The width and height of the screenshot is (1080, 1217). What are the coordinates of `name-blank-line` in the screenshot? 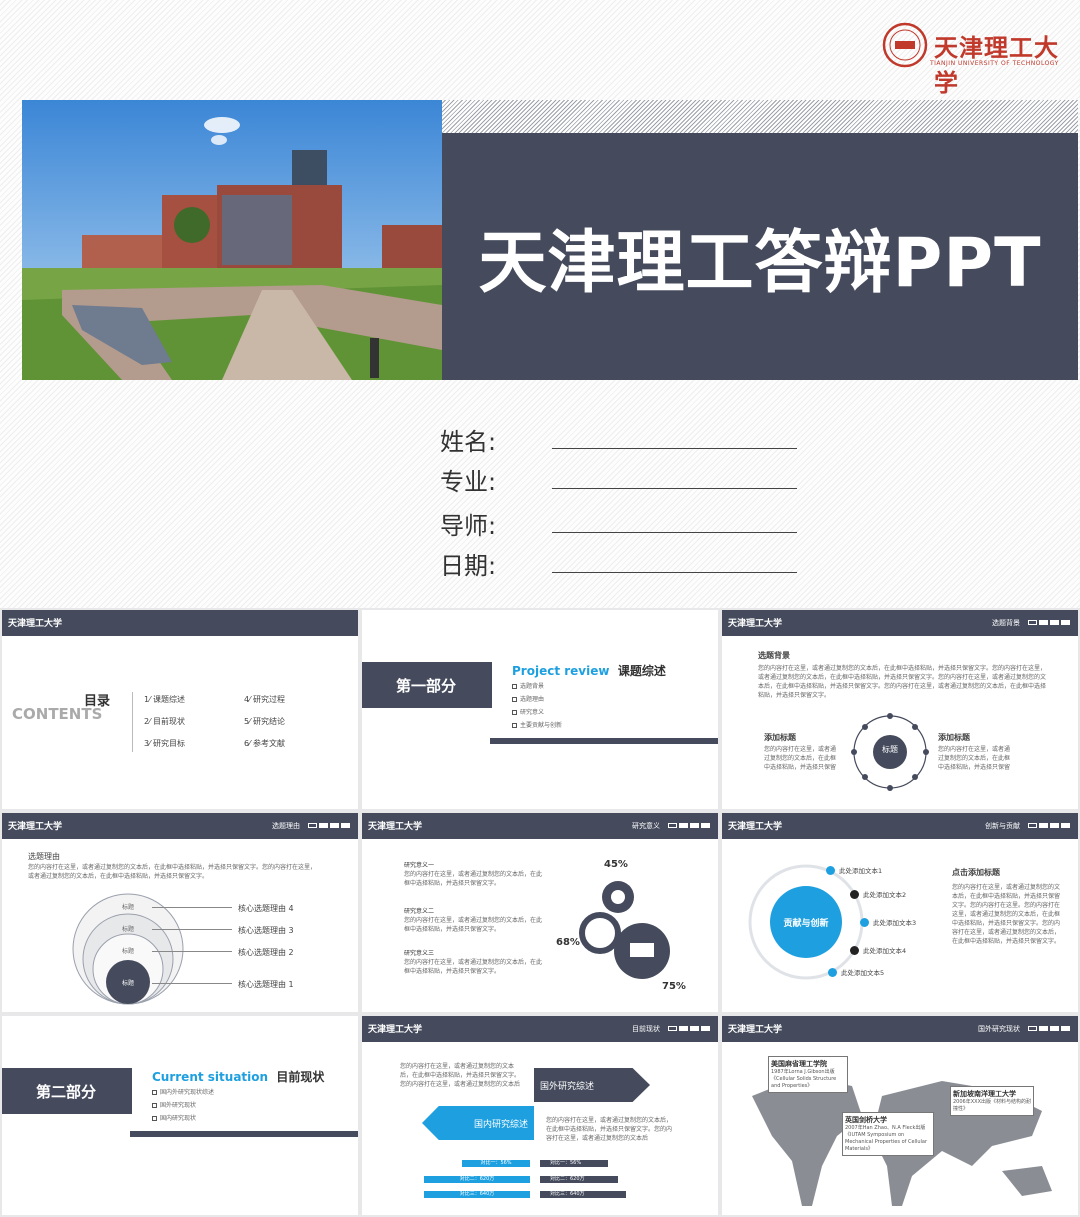 It's located at (674, 448).